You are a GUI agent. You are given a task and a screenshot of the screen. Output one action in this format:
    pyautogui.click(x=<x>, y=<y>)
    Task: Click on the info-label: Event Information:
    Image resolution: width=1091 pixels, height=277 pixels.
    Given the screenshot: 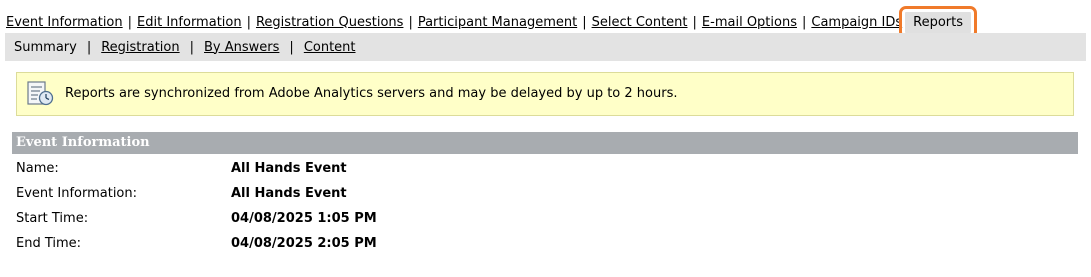 What is the action you would take?
    pyautogui.click(x=77, y=193)
    